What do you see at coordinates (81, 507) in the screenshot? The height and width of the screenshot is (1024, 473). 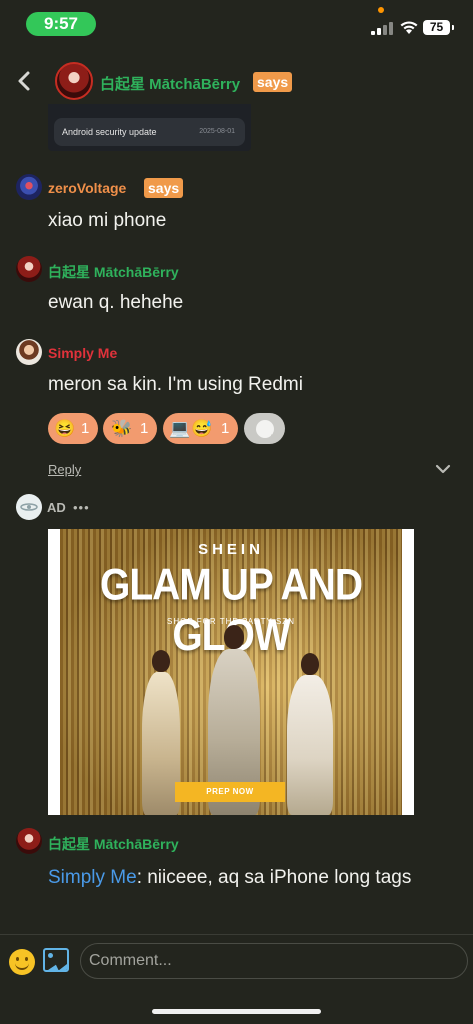 I see `more-options-icon: •••` at bounding box center [81, 507].